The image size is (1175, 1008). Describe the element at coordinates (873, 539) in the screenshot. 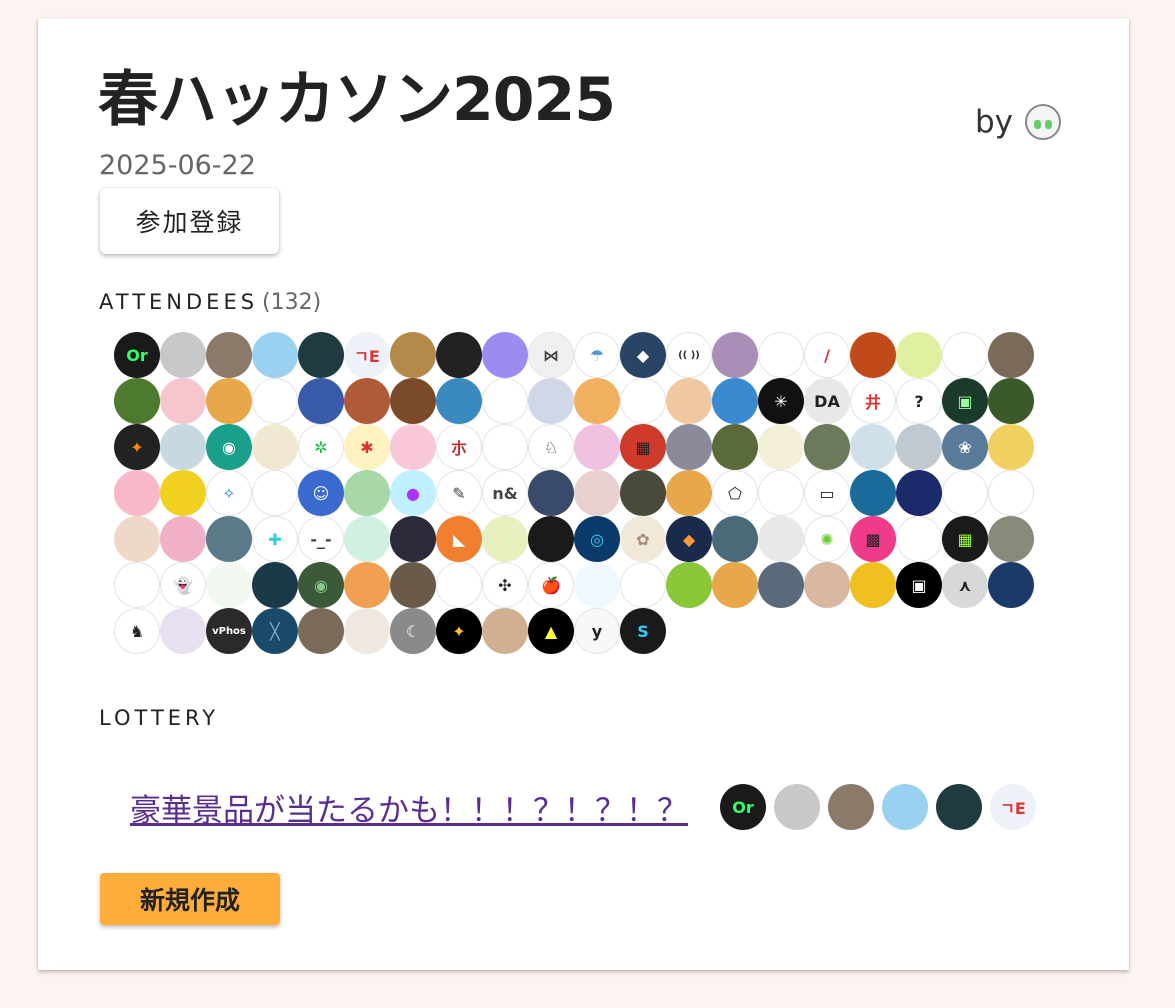

I see `attendee-avatar: ▩` at that location.